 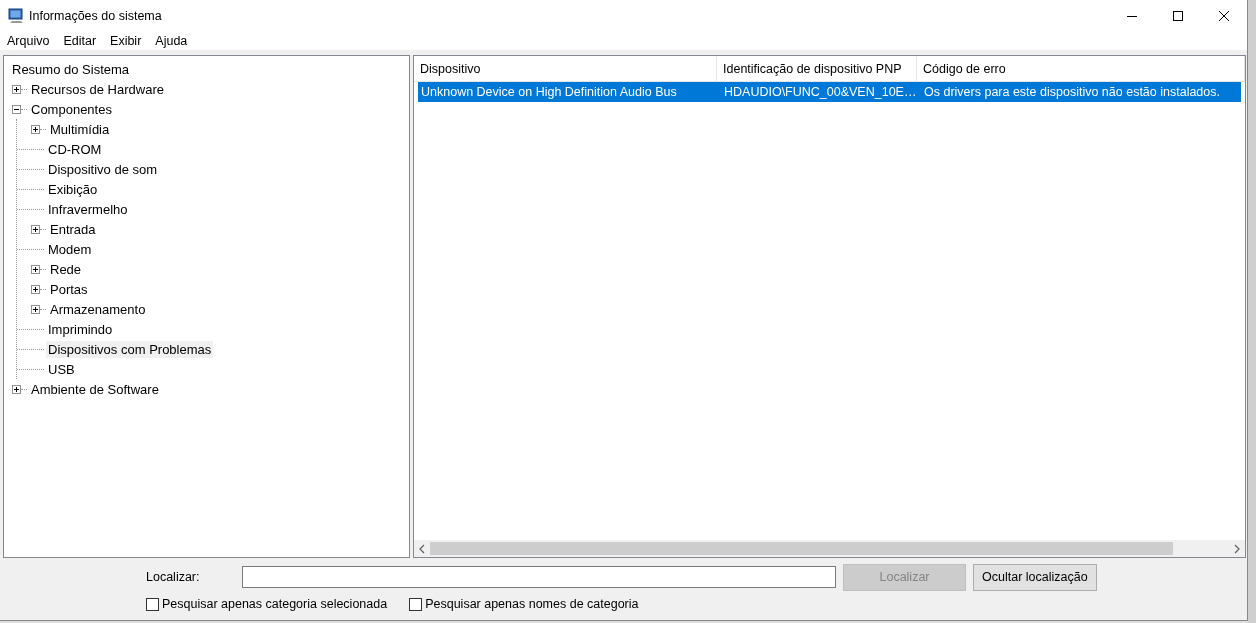 I want to click on column-header: Código de erro, so click(x=1081, y=68).